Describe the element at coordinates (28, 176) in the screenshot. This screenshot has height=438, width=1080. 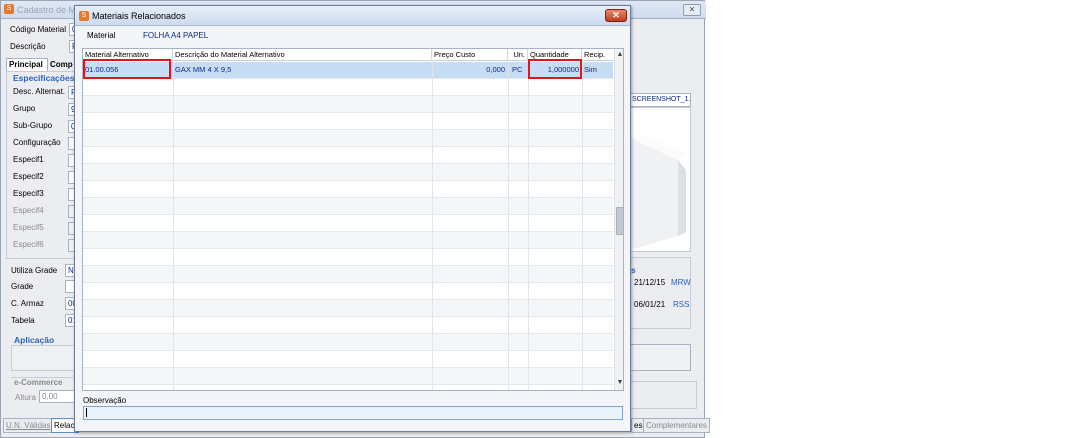
I see `especif2-label: Especif2` at that location.